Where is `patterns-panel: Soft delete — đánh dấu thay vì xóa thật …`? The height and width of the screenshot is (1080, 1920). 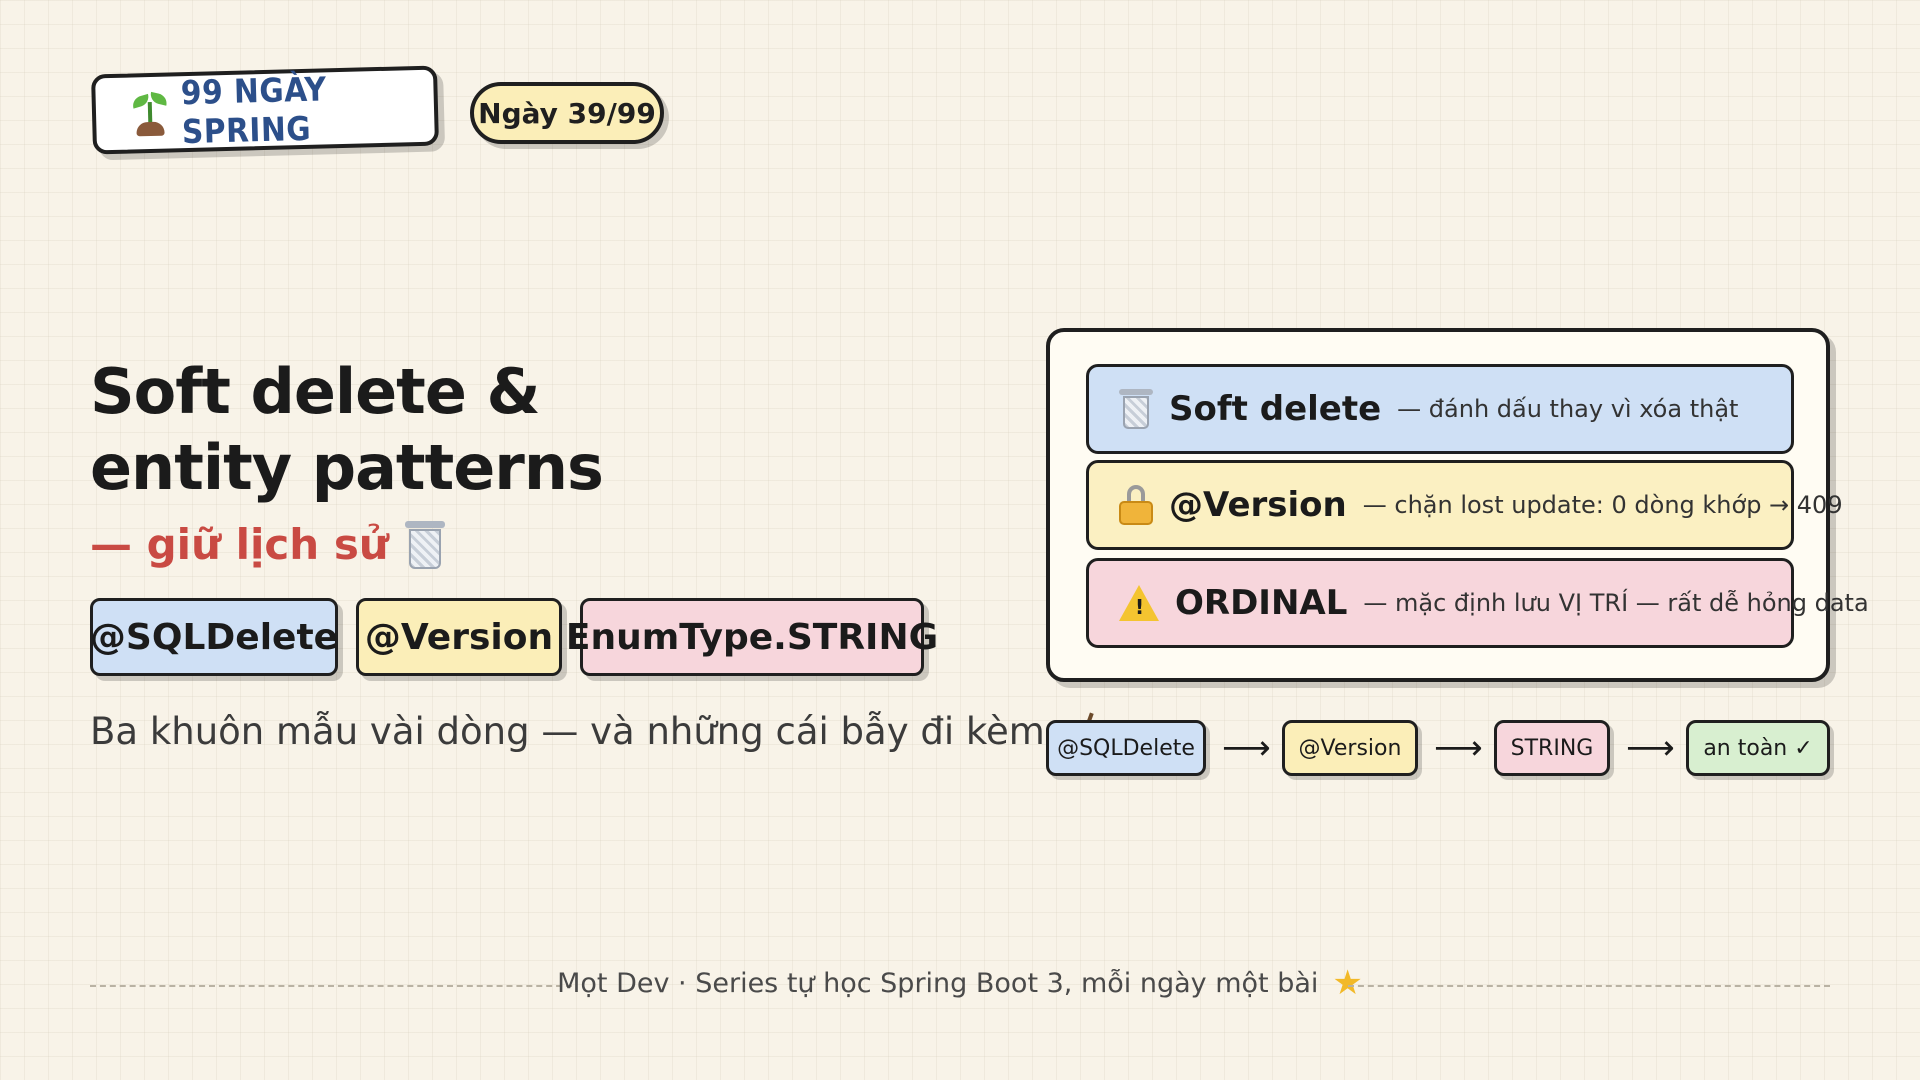 patterns-panel: Soft delete — đánh dấu thay vì xóa thật … is located at coordinates (1457, 505).